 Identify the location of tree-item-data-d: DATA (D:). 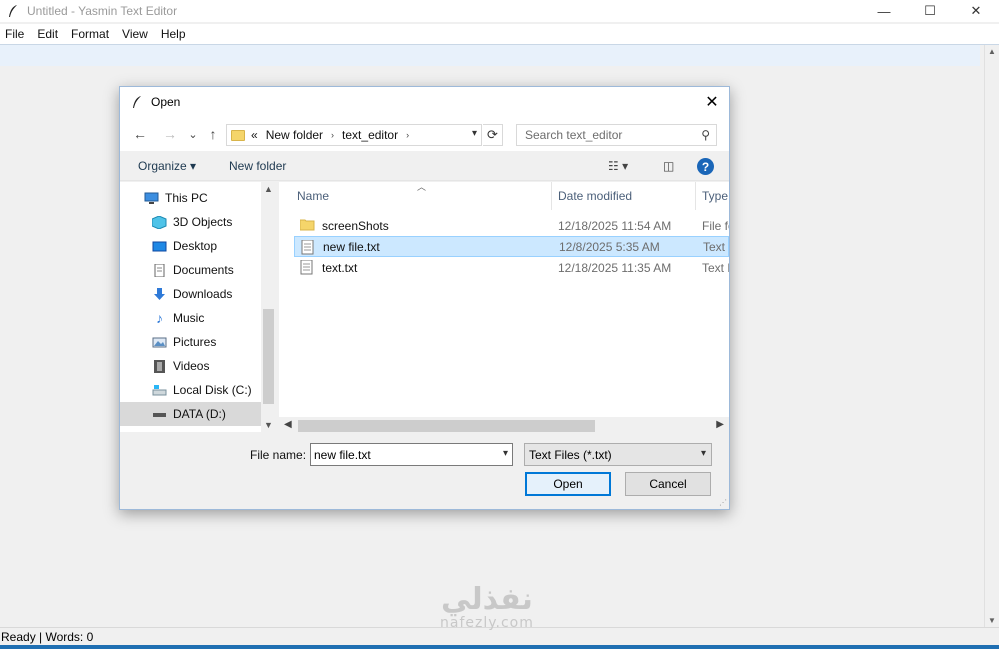
(190, 414).